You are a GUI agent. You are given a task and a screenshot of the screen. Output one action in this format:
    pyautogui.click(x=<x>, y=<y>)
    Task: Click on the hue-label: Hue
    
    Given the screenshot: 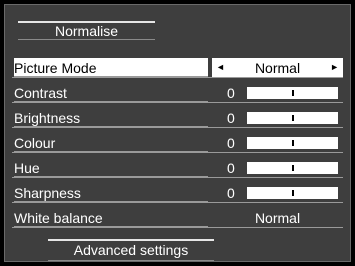 What is the action you would take?
    pyautogui.click(x=111, y=167)
    